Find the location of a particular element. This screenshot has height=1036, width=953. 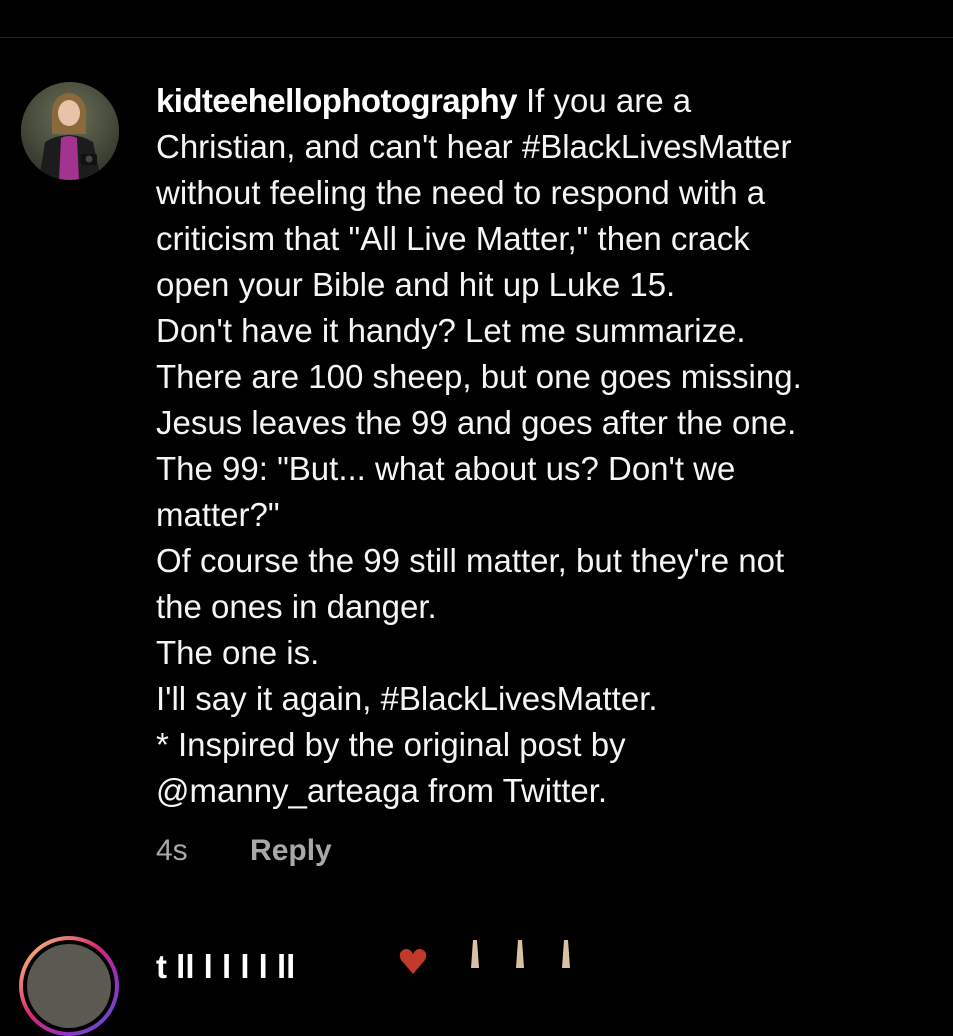

comment-meta: 4s Reply is located at coordinates (244, 851).